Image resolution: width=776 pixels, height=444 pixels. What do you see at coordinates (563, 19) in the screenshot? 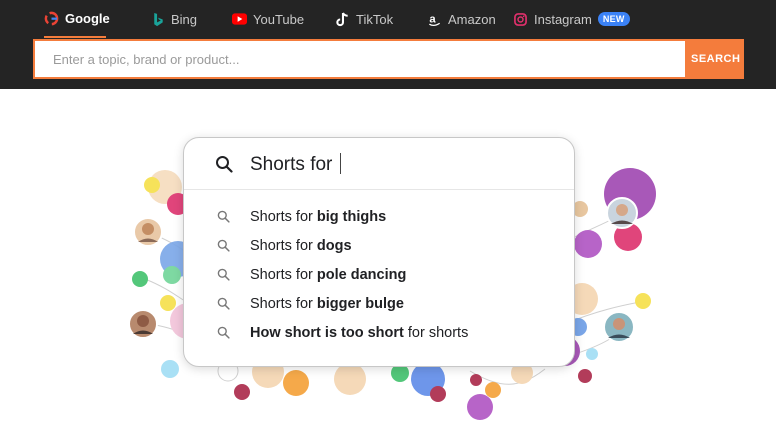
I see `tab-label: Instagram` at bounding box center [563, 19].